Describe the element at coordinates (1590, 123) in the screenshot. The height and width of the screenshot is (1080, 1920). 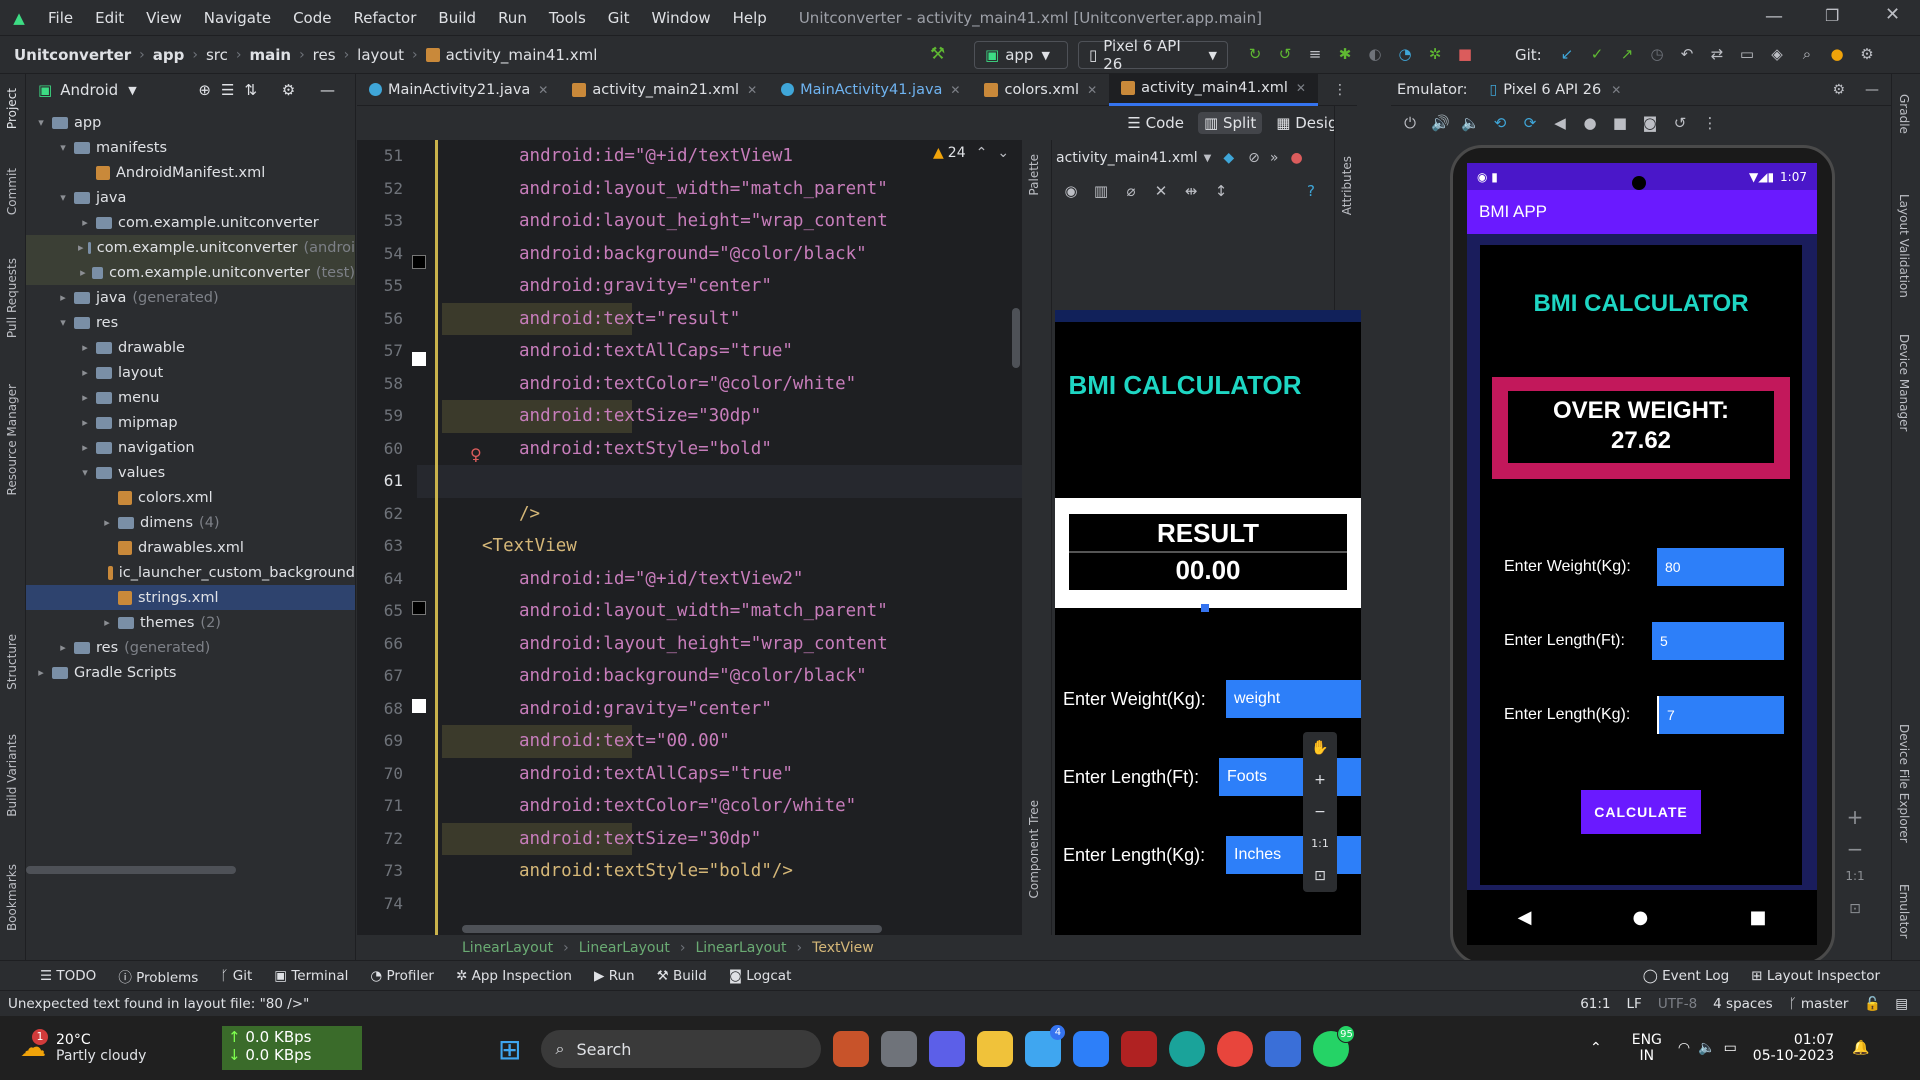
I see `home-icon: ●` at that location.